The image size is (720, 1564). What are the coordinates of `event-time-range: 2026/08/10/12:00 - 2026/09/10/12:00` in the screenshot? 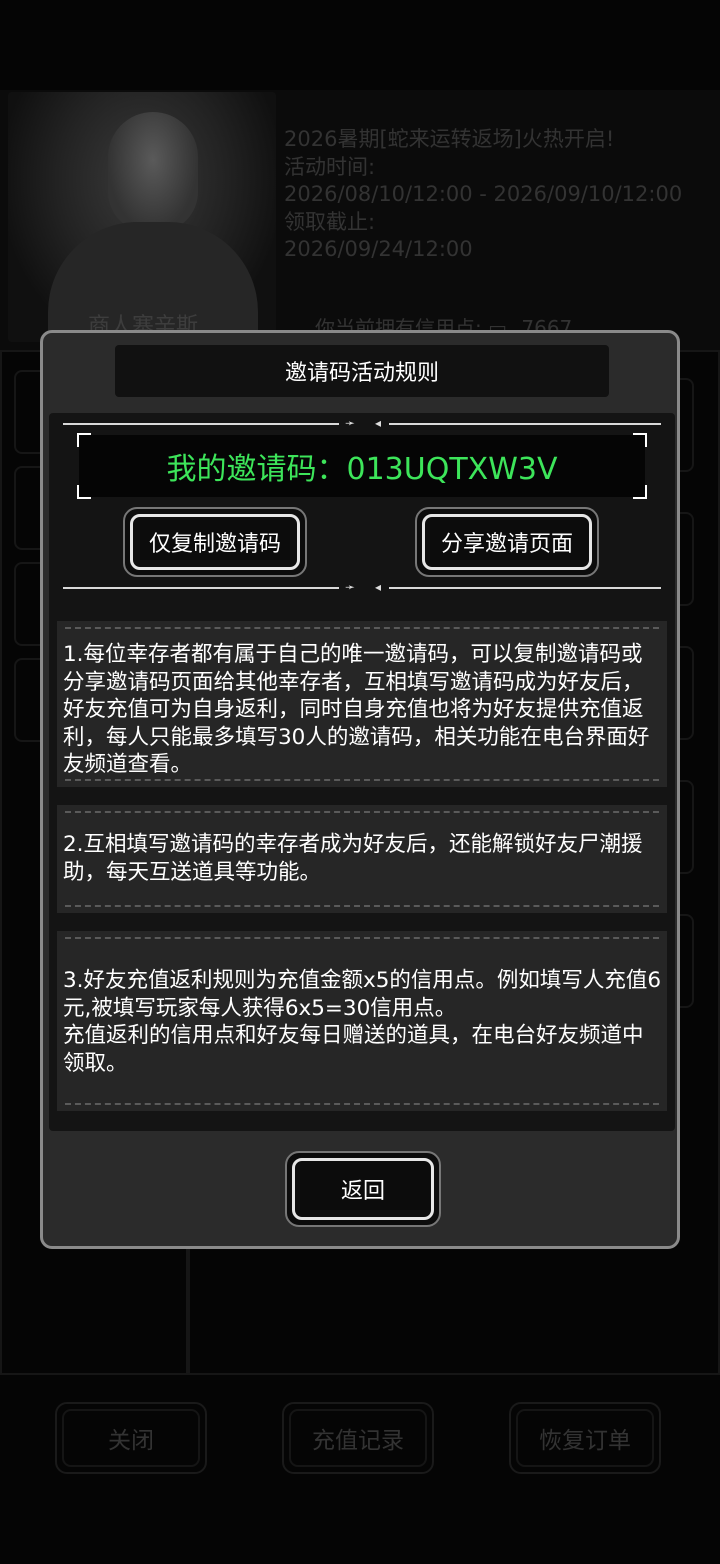 It's located at (483, 194).